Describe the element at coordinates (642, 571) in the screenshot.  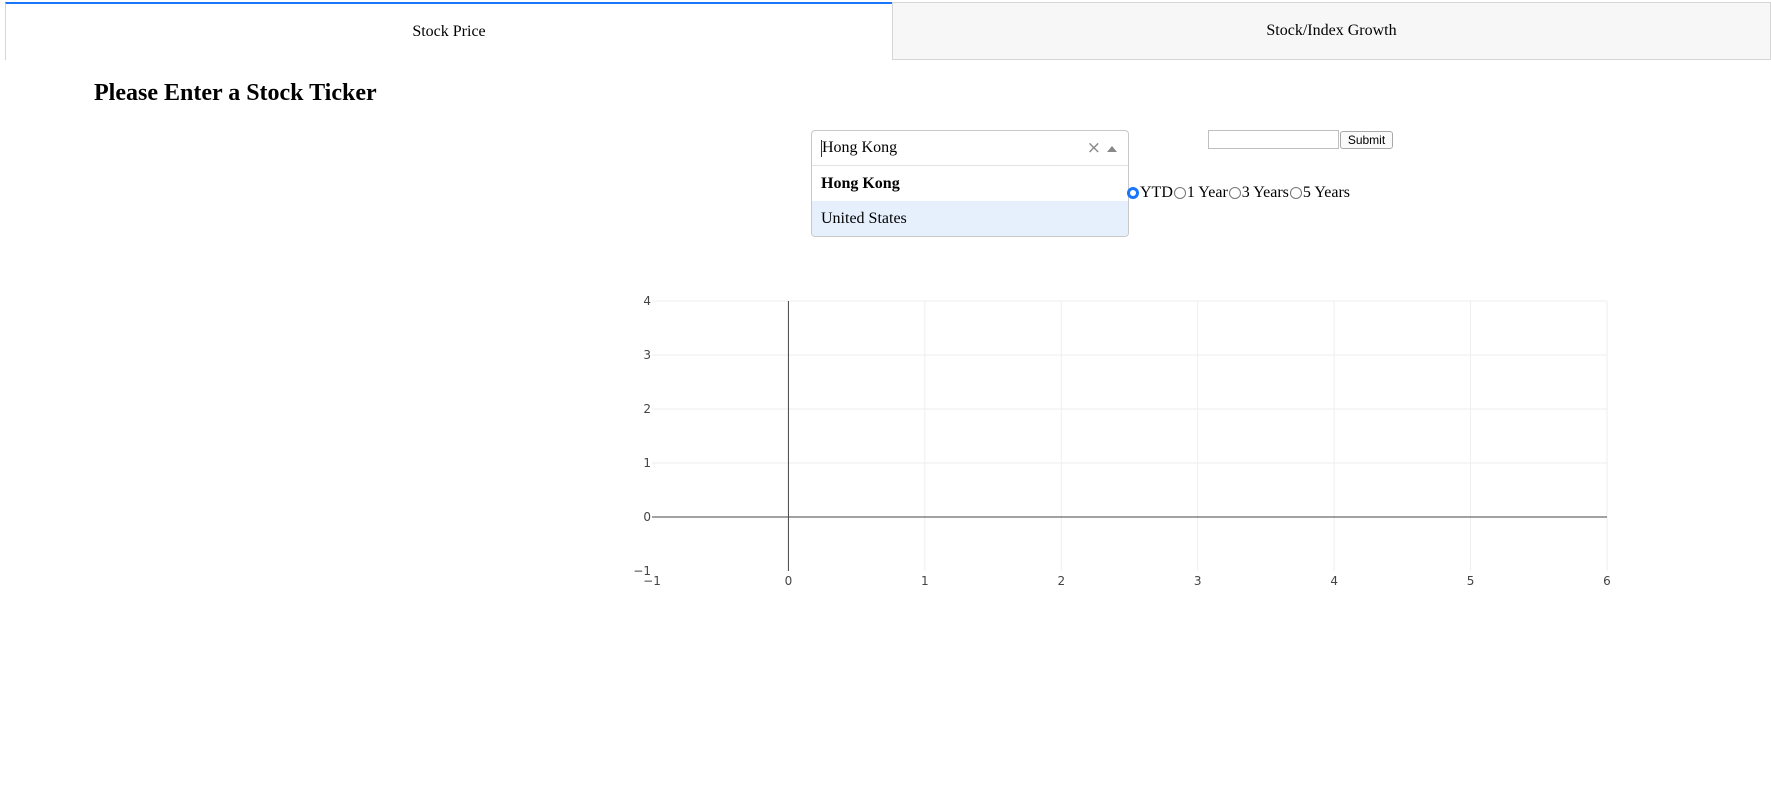
I see `y-tick-label: −1` at that location.